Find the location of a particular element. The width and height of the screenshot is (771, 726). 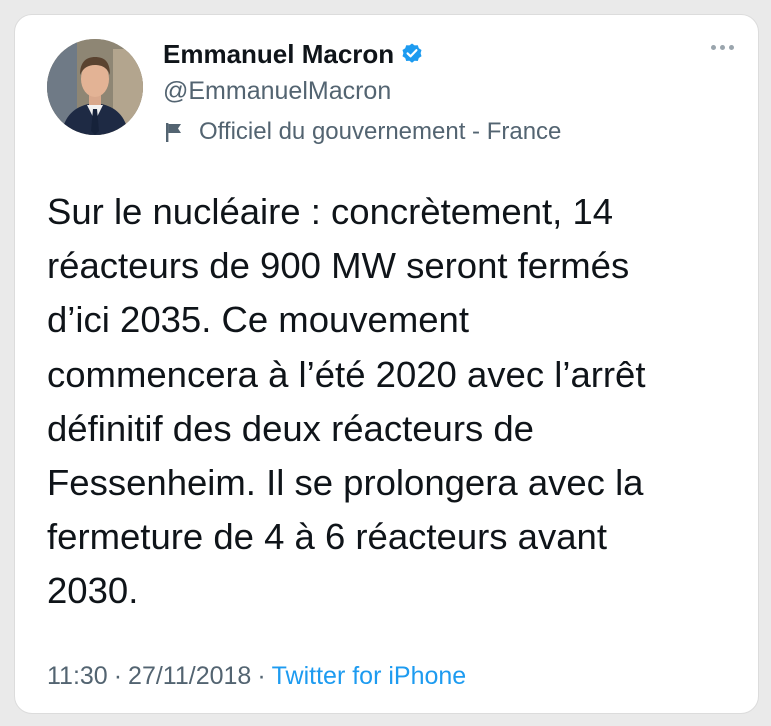

tweet-meta: 11:30 · 27/11/2018 · Twitter for iPhone is located at coordinates (256, 676).